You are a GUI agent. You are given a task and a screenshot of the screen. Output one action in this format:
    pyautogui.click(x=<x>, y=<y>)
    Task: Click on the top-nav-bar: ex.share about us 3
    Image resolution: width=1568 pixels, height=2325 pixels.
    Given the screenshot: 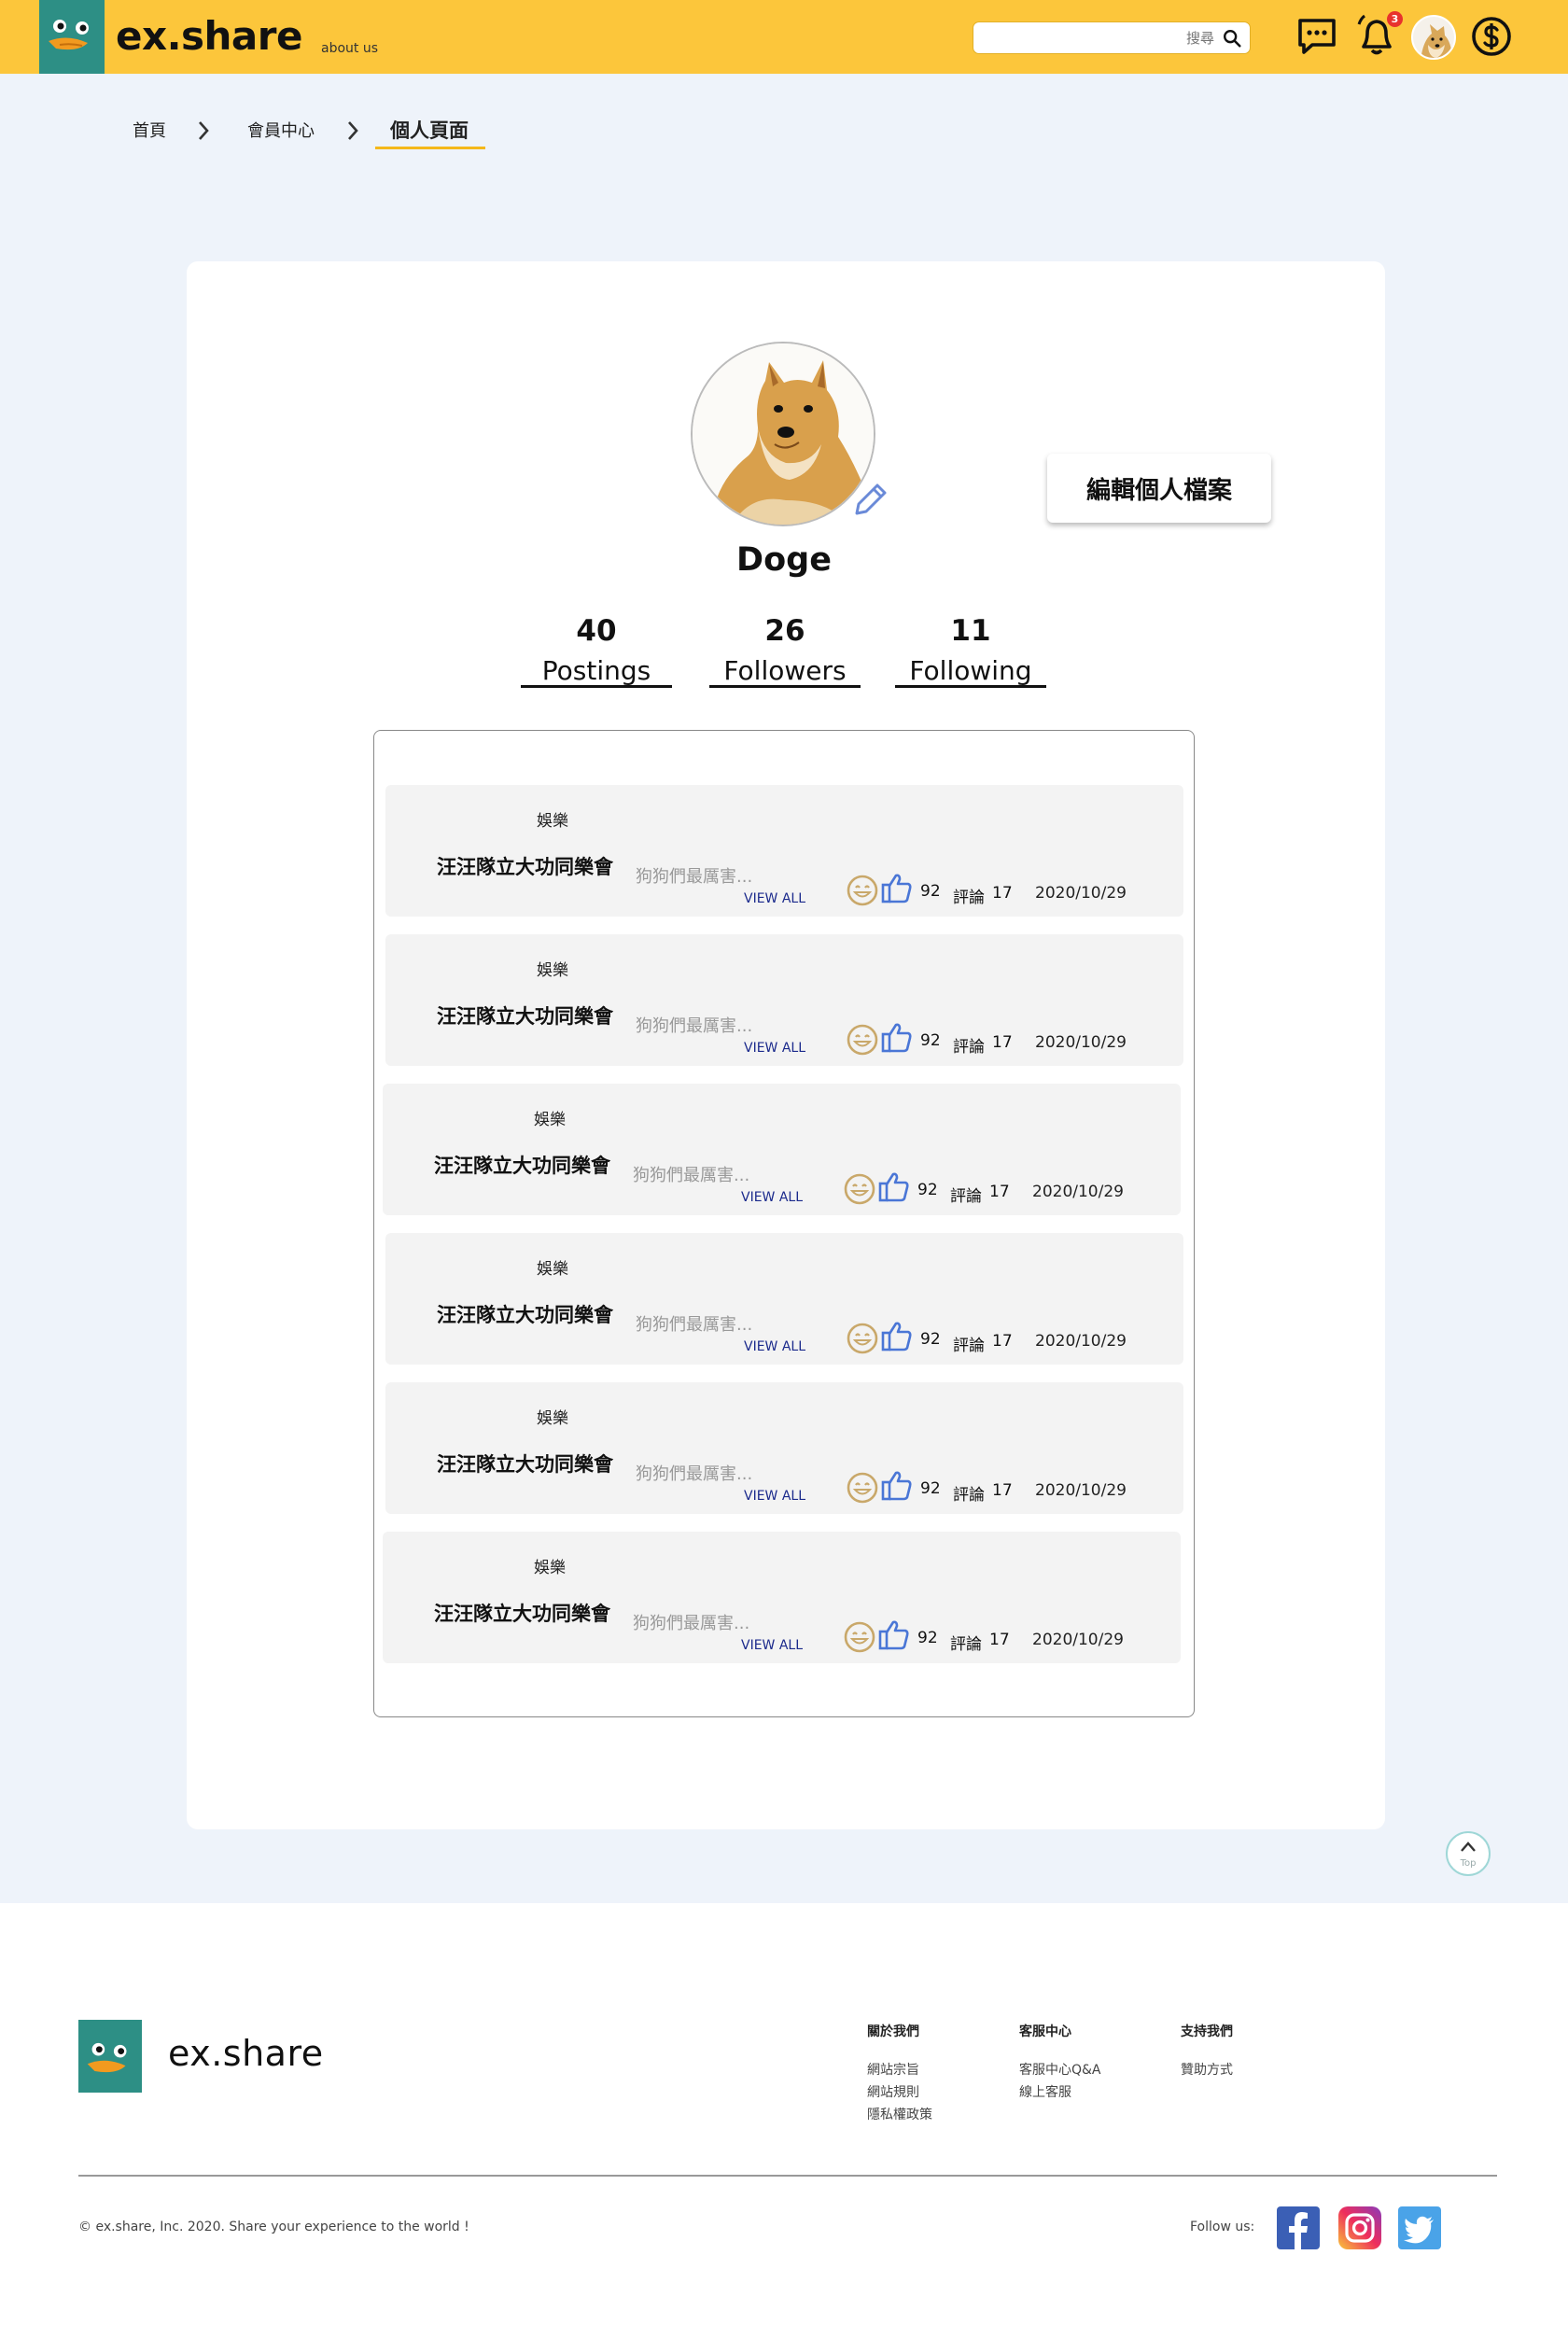 What is the action you would take?
    pyautogui.click(x=784, y=37)
    